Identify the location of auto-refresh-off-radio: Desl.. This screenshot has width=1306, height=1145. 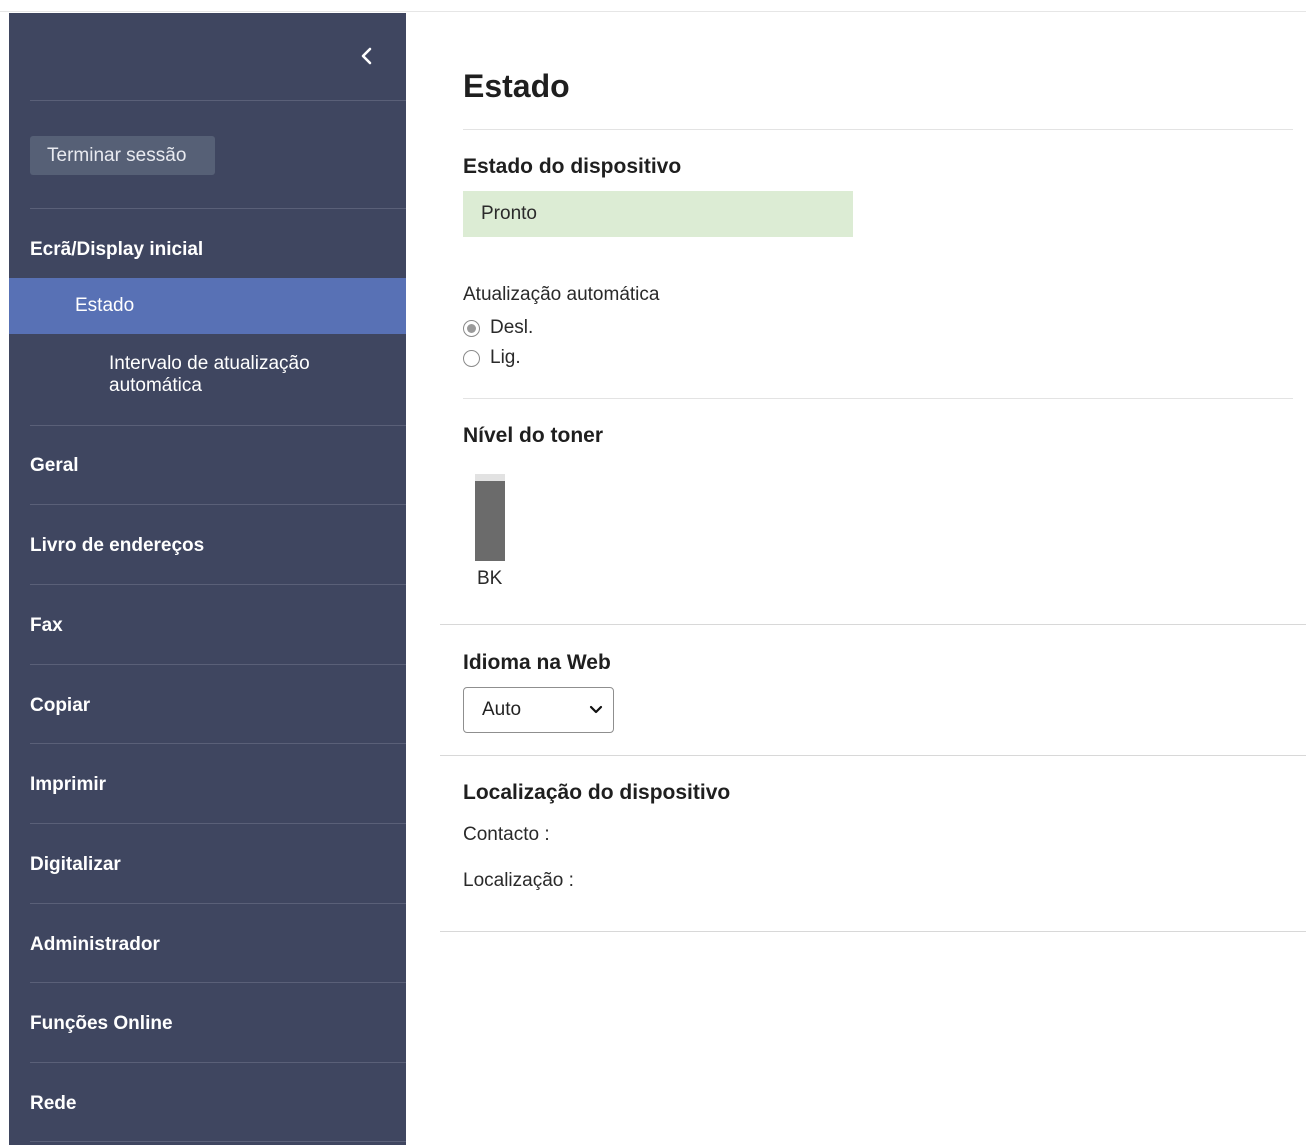
(498, 328).